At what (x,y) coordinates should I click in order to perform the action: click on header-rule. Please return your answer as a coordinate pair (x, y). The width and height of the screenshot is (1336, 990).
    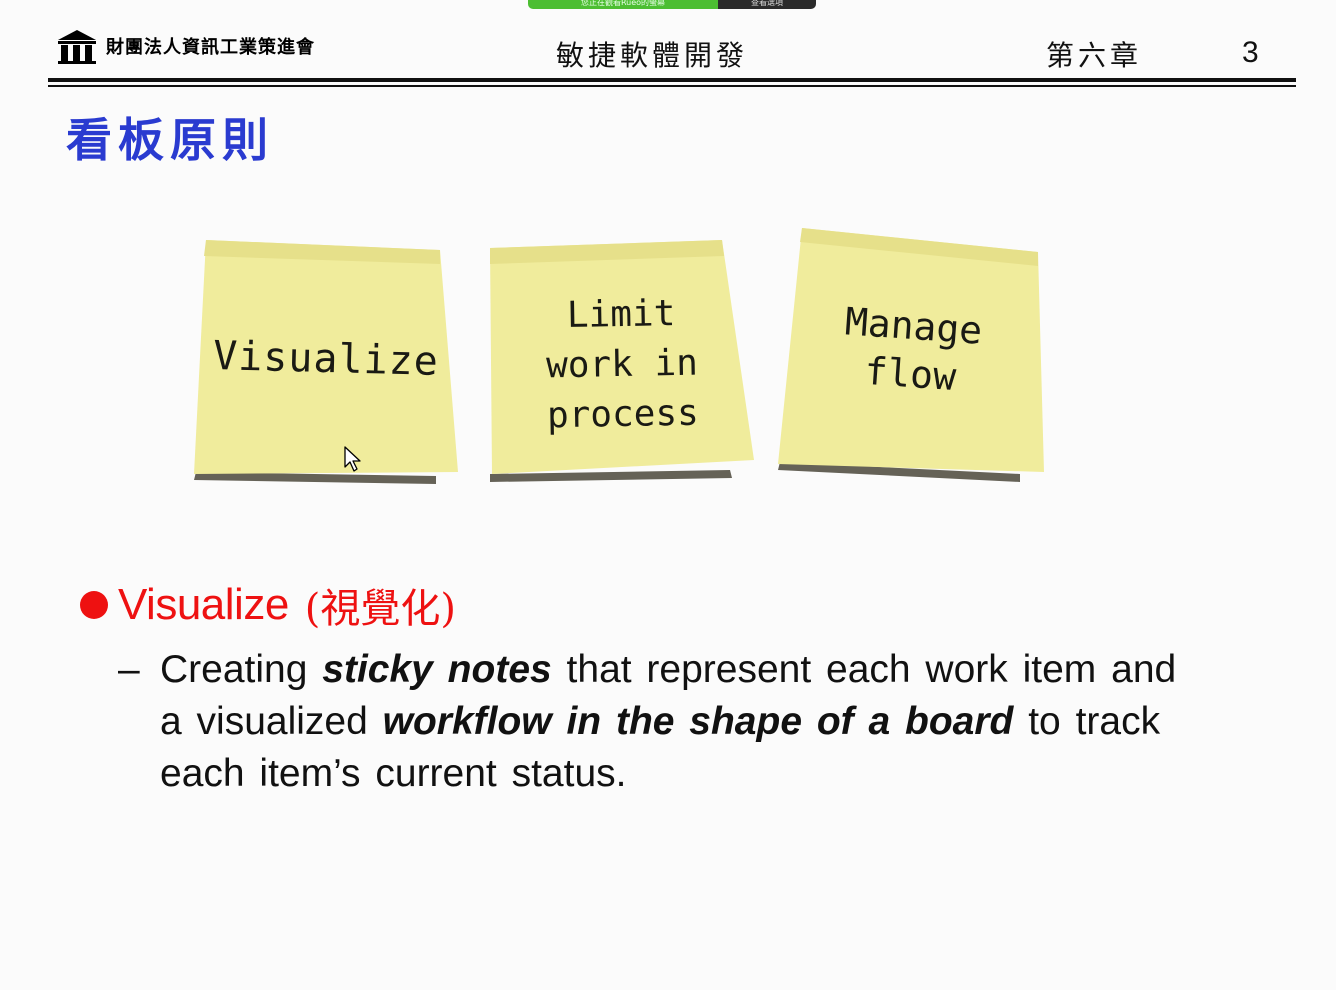
    Looking at the image, I should click on (672, 80).